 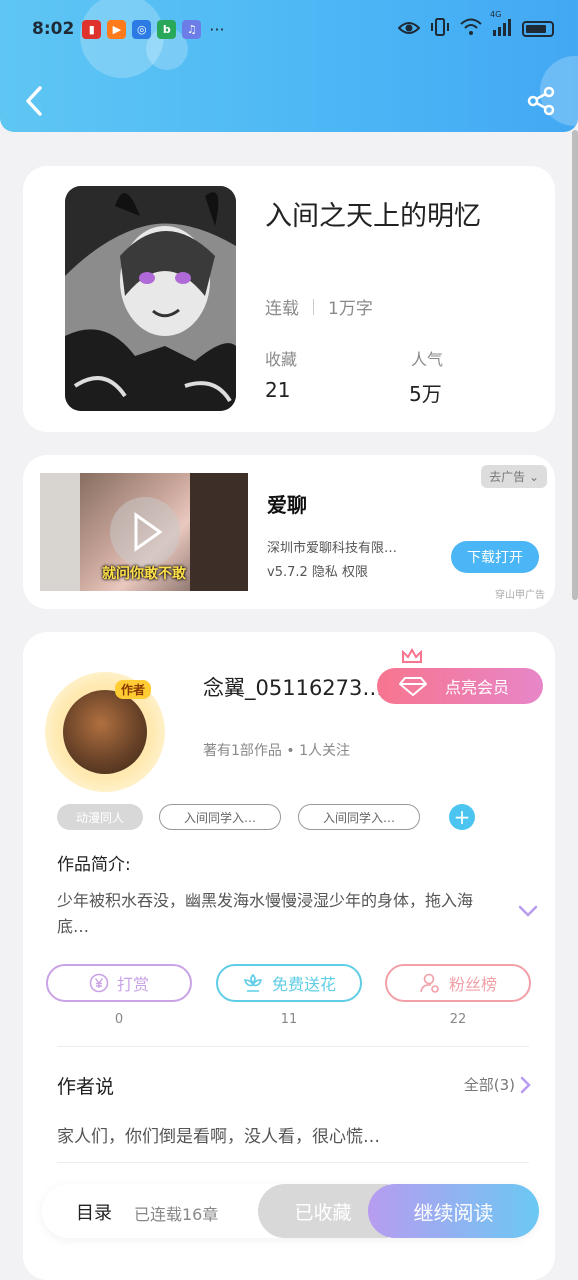 I want to click on book-word-count: 1万字, so click(x=350, y=309).